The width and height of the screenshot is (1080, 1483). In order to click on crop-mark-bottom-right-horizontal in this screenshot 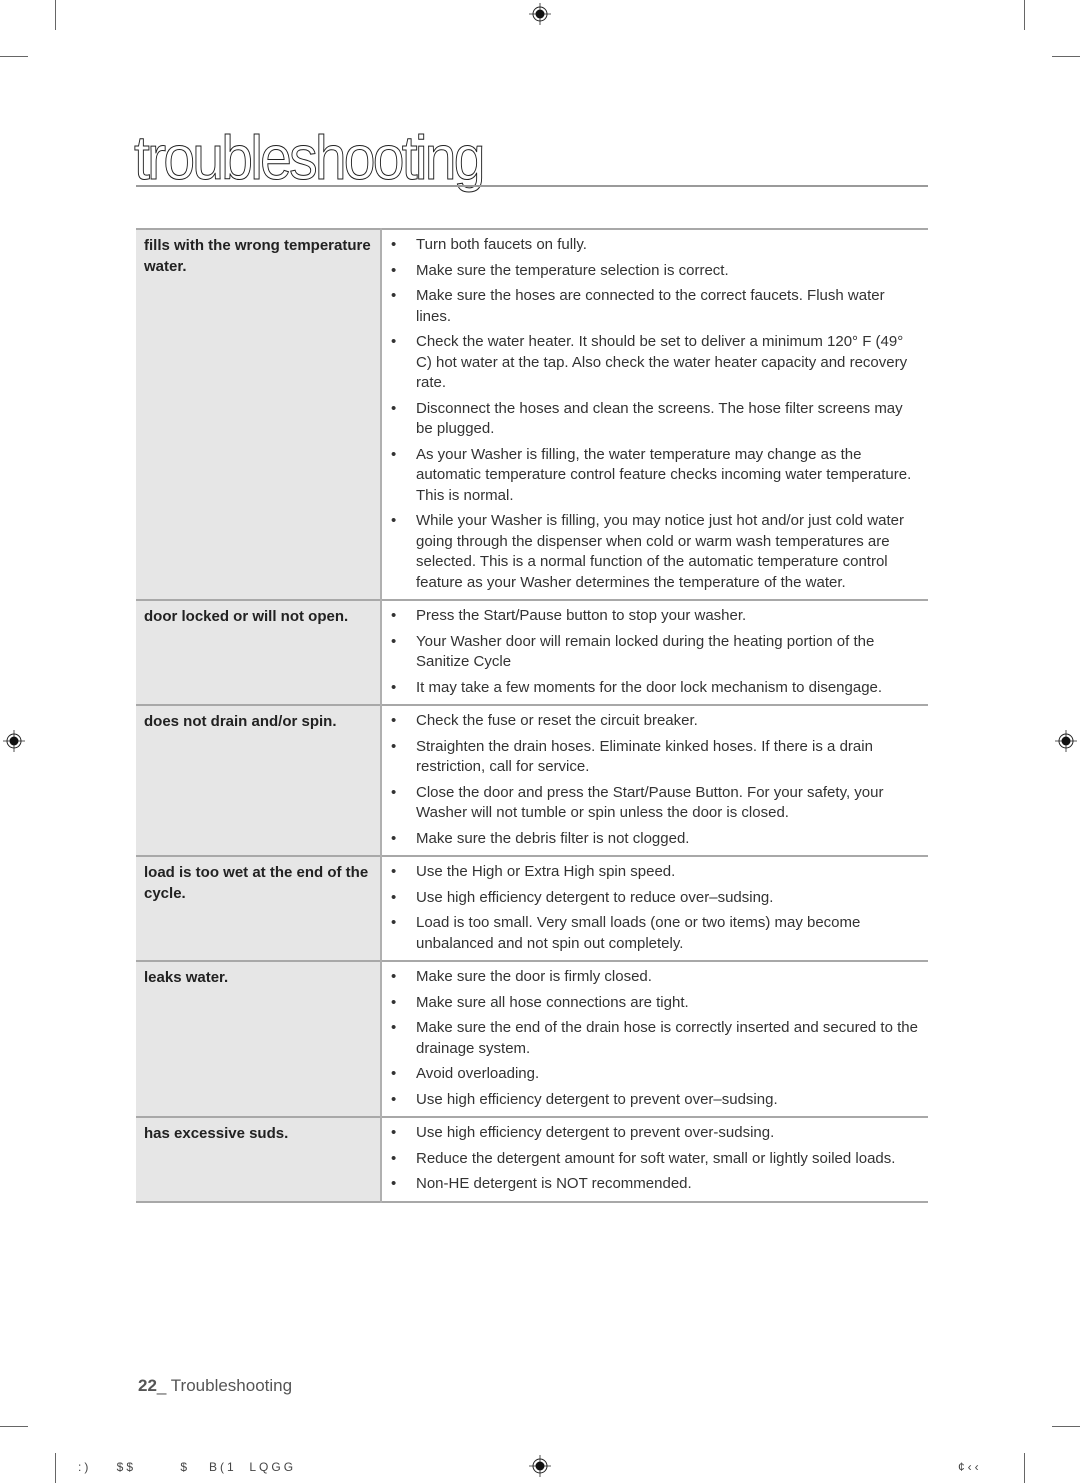, I will do `click(1066, 1426)`.